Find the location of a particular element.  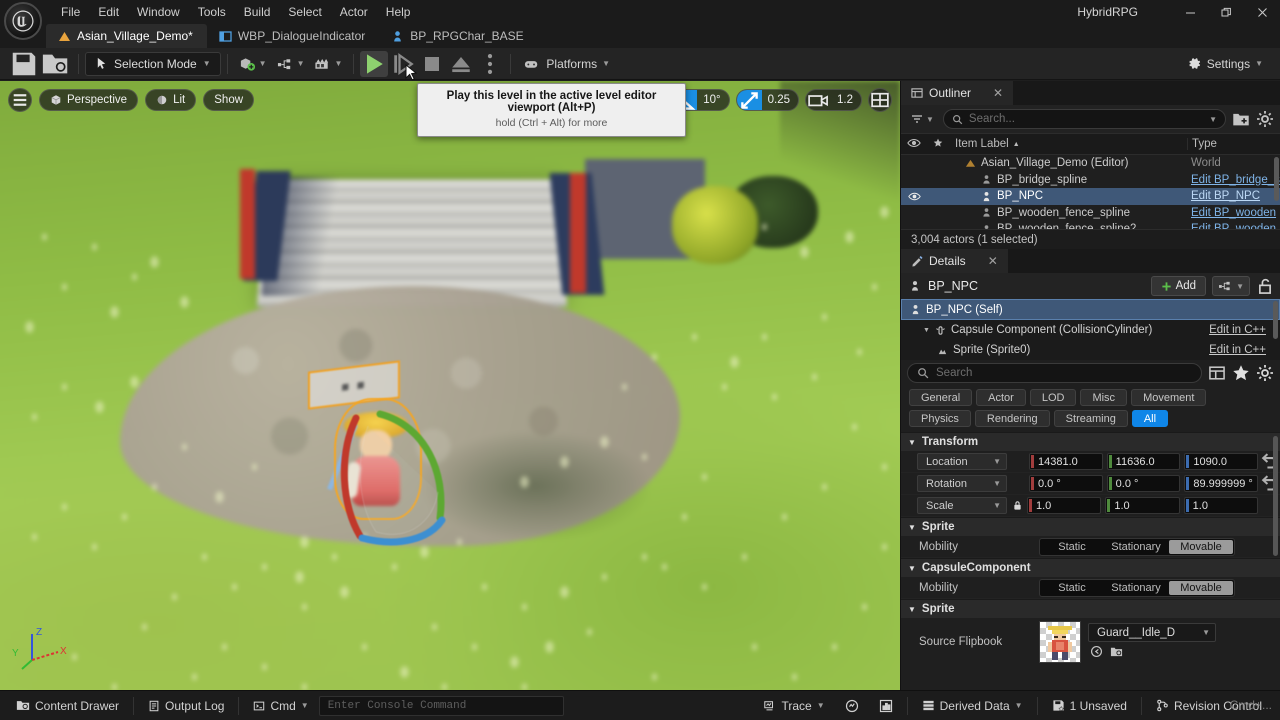

blueprints-button: ▼ is located at coordinates (291, 64).